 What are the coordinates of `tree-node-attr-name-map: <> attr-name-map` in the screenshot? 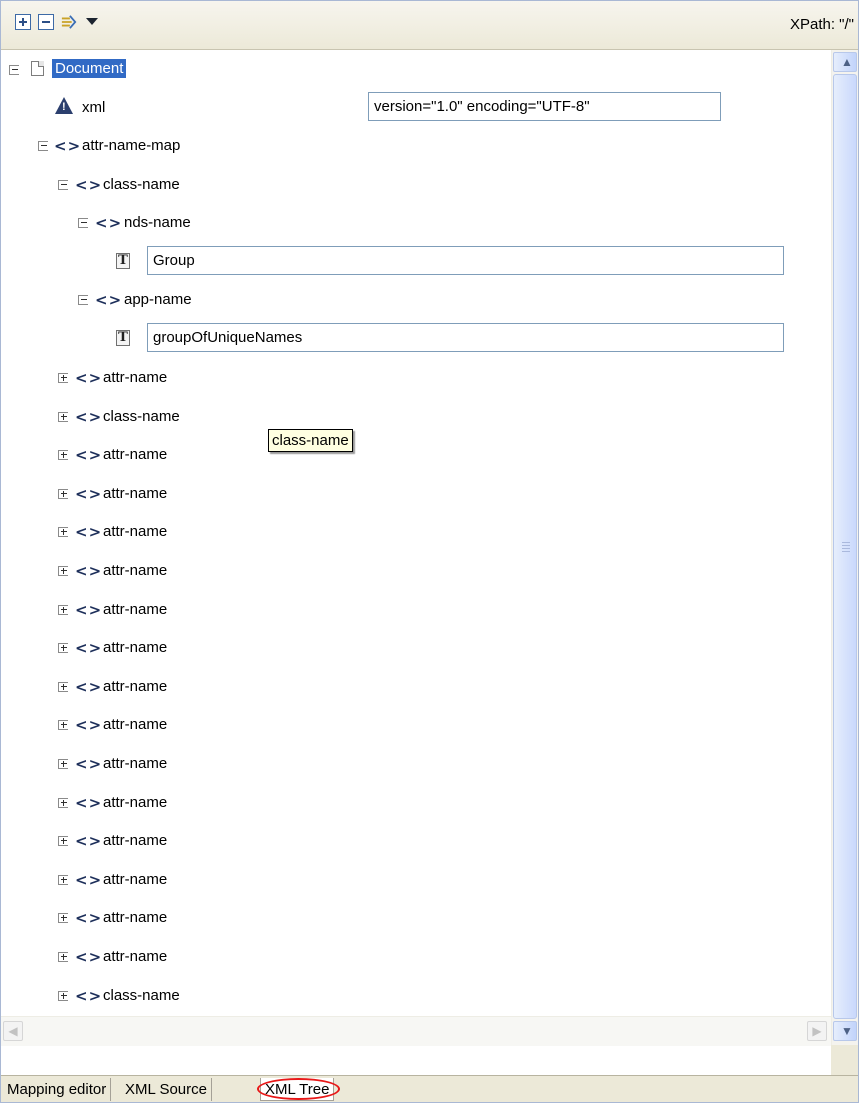 It's located at (416, 147).